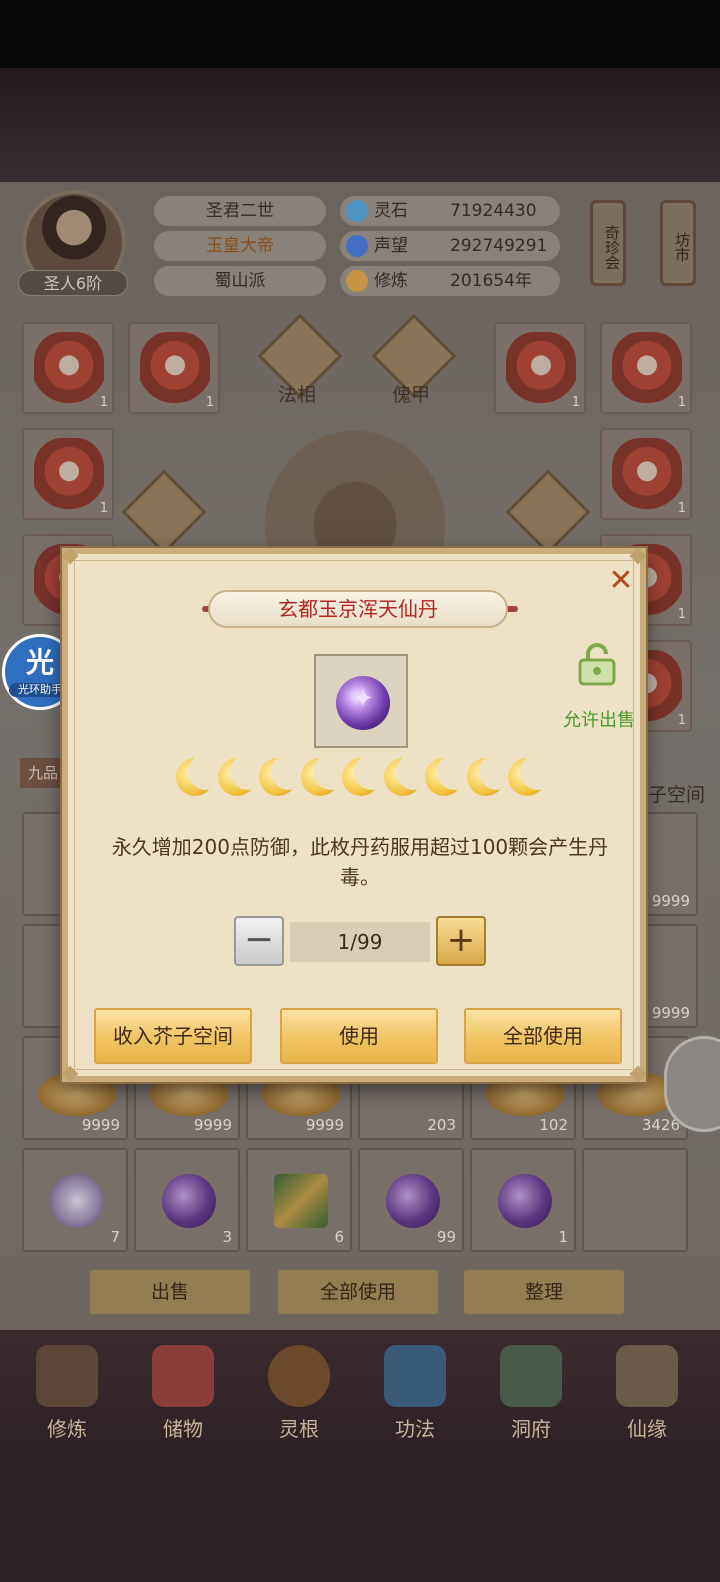  What do you see at coordinates (692, 1084) in the screenshot?
I see `side-float-button` at bounding box center [692, 1084].